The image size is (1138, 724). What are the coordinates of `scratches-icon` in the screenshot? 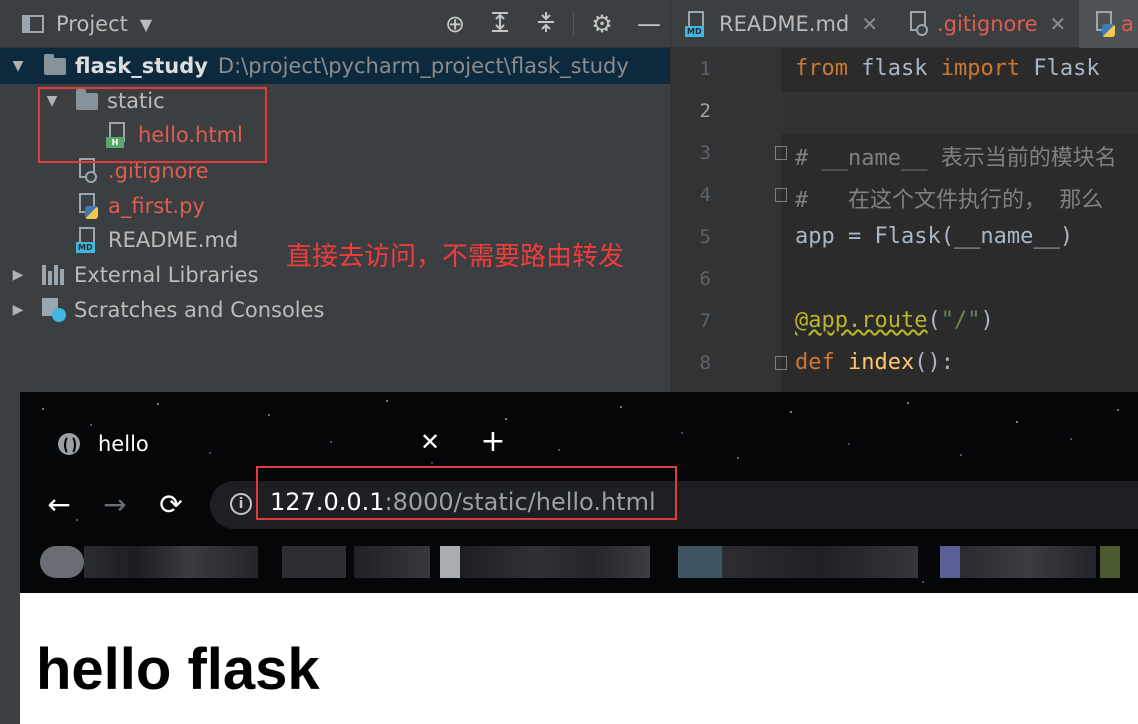 It's located at (54, 310).